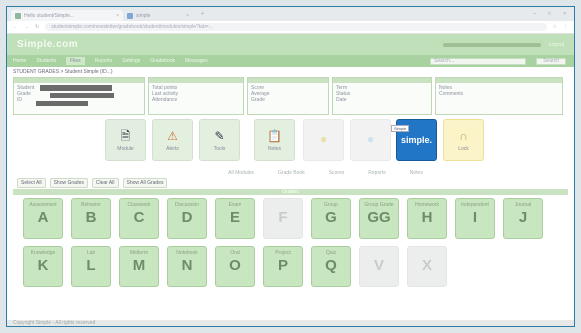 The width and height of the screenshot is (581, 333). Describe the element at coordinates (379, 218) in the screenshot. I see `grade-tile-gg: Group Grade GG` at that location.